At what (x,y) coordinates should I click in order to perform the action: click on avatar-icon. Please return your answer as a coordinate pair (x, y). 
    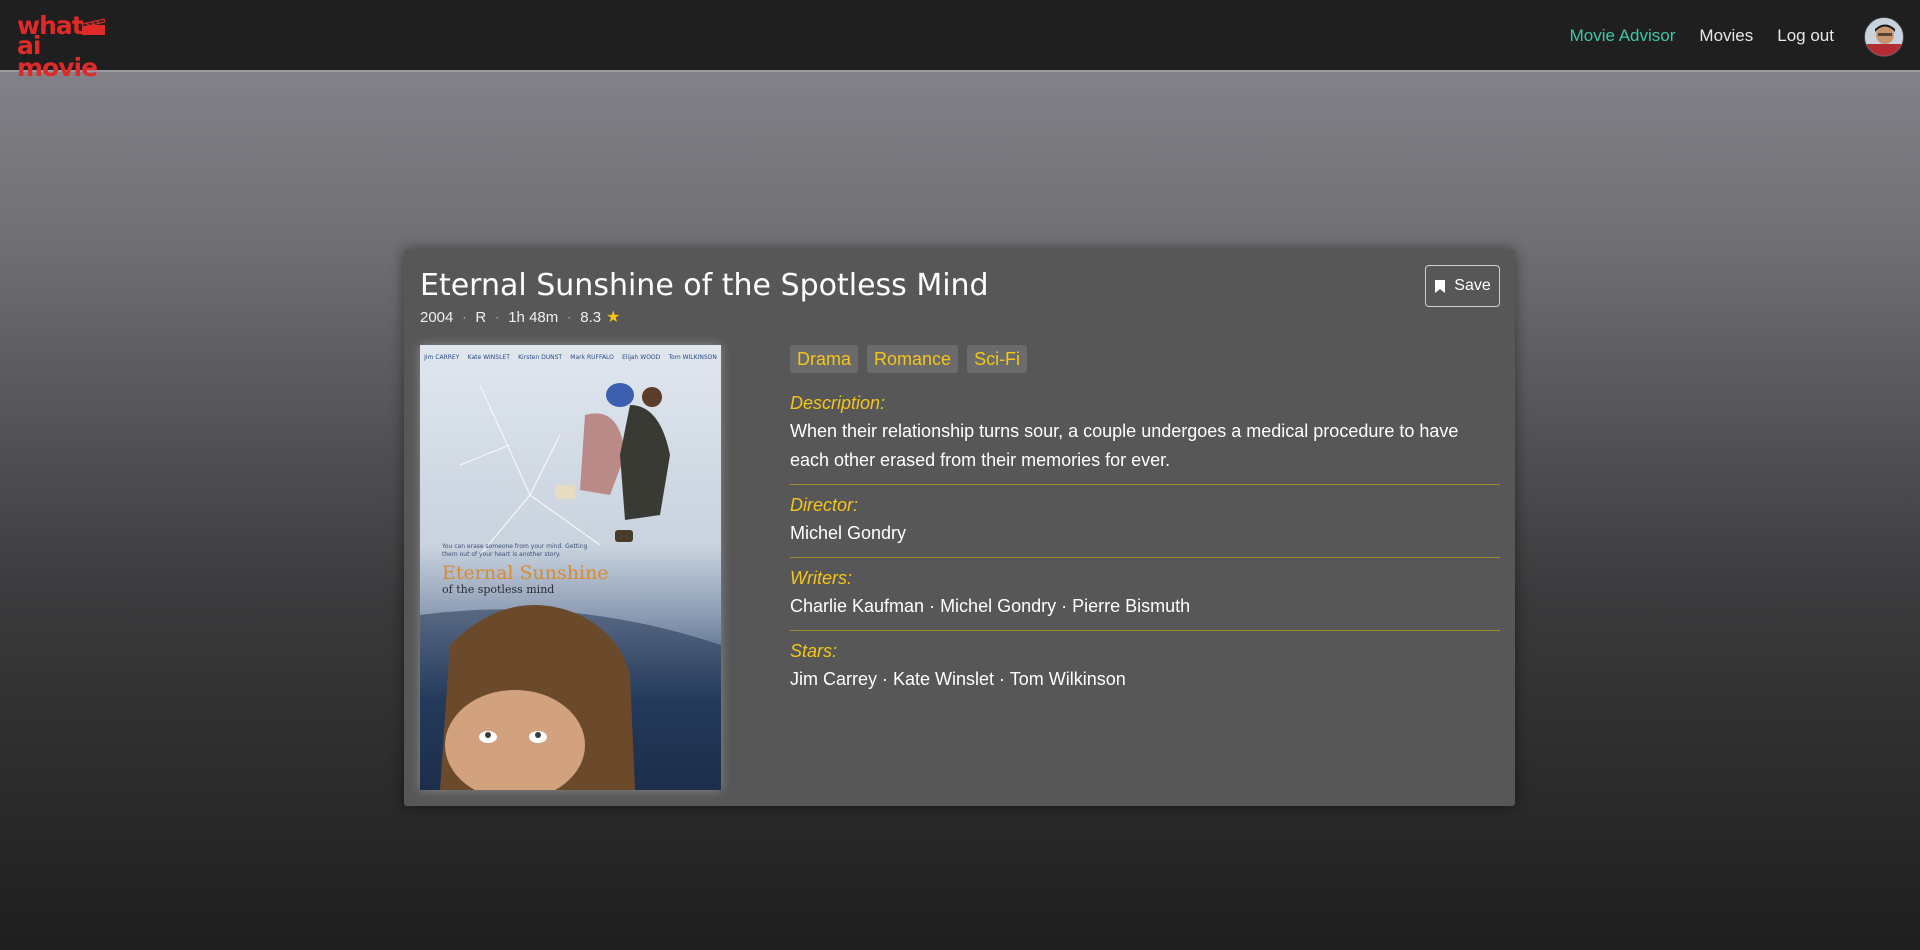
    Looking at the image, I should click on (1884, 37).